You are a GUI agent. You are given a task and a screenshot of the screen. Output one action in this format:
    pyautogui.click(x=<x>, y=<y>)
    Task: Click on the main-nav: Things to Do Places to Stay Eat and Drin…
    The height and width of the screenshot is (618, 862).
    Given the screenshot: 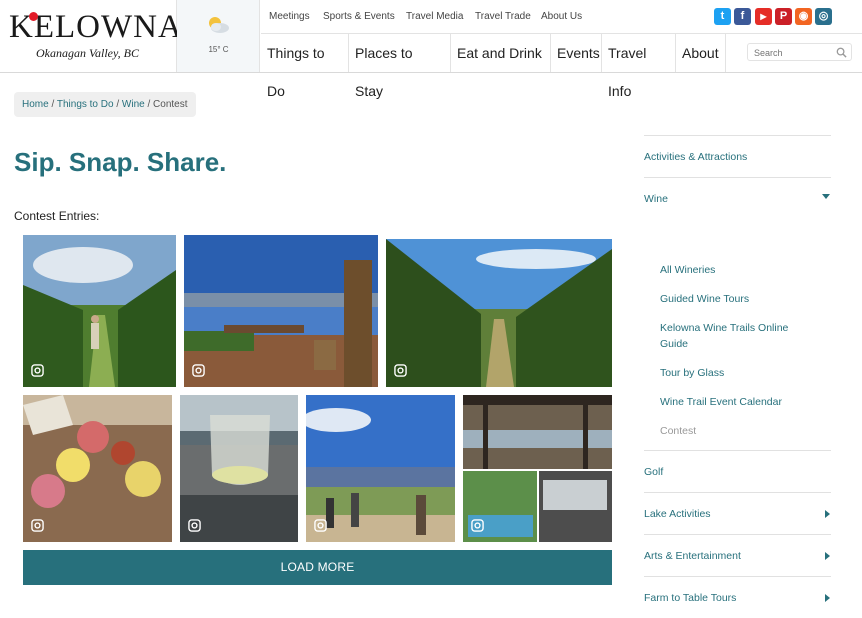 What is the action you would take?
    pyautogui.click(x=561, y=66)
    